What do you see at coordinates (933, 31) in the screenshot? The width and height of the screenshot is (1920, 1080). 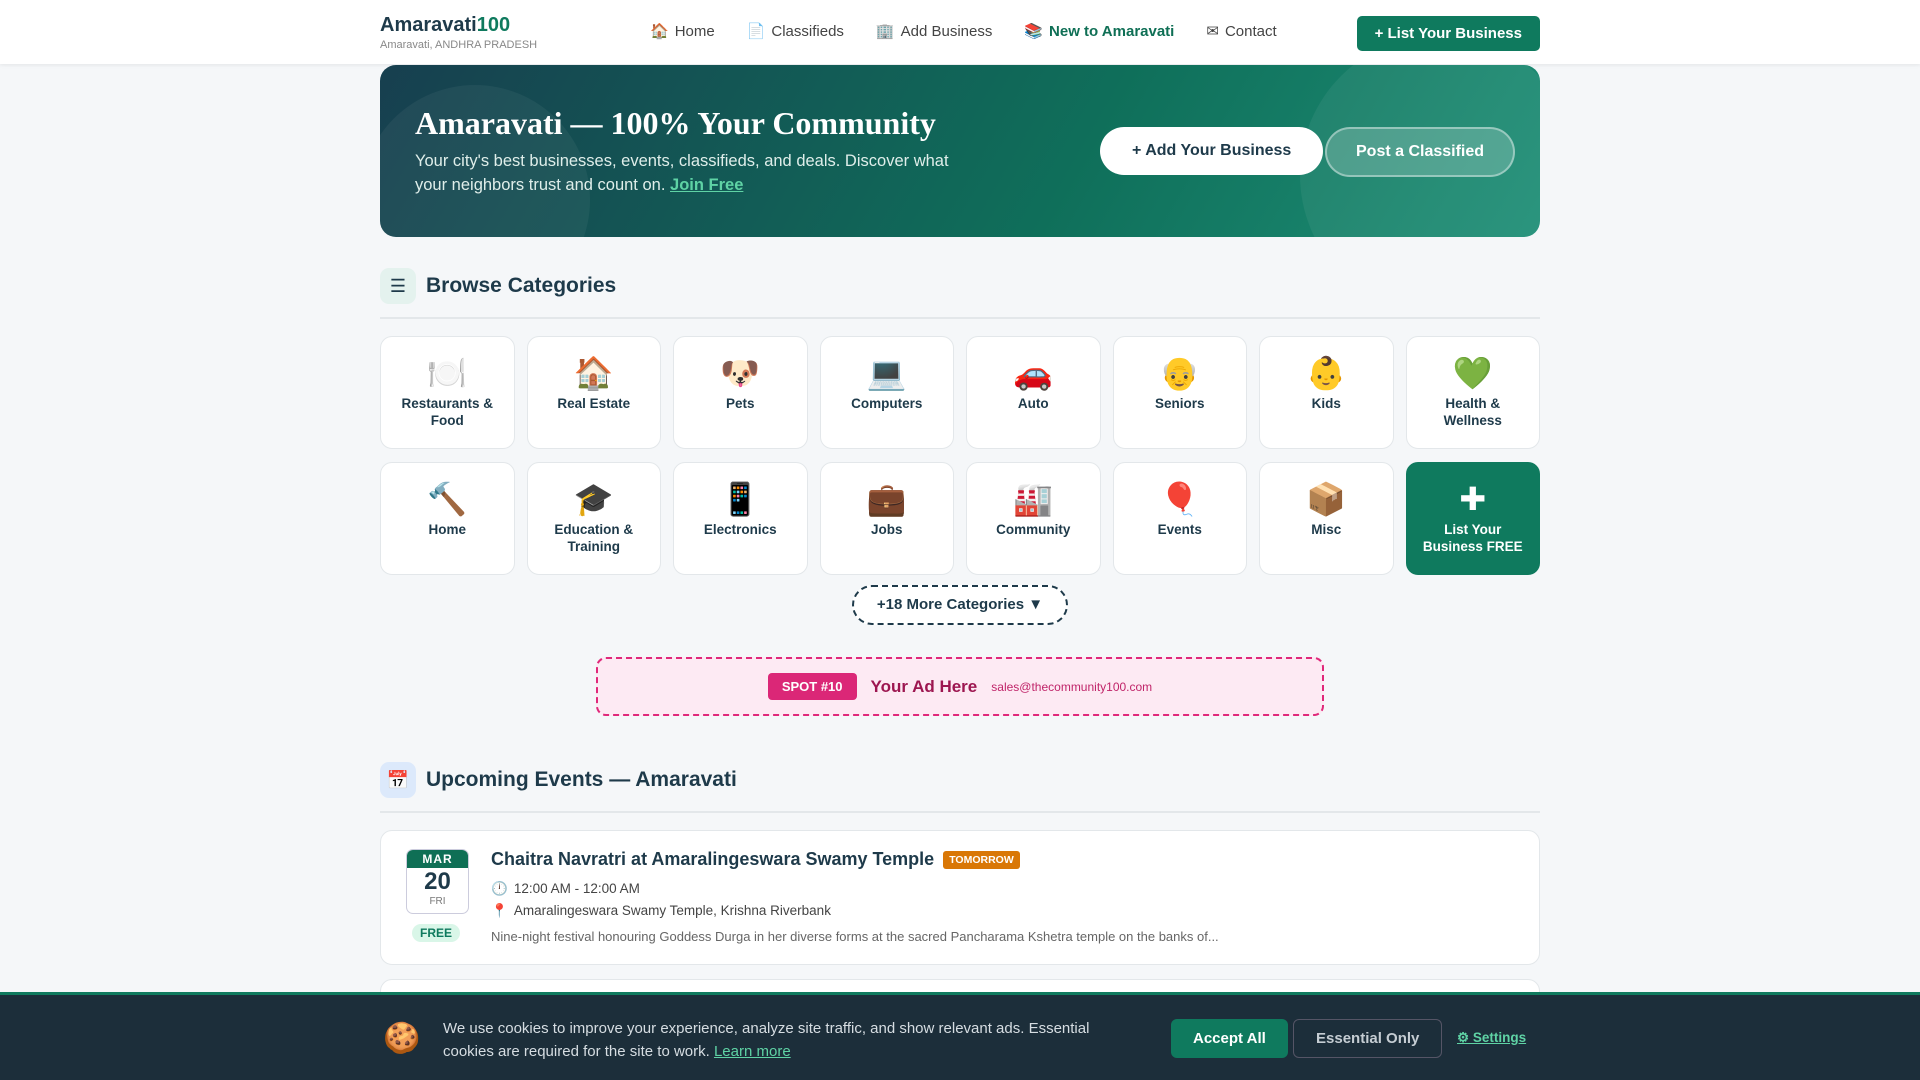 I see `nav-add-business: 🏢 Add Business` at bounding box center [933, 31].